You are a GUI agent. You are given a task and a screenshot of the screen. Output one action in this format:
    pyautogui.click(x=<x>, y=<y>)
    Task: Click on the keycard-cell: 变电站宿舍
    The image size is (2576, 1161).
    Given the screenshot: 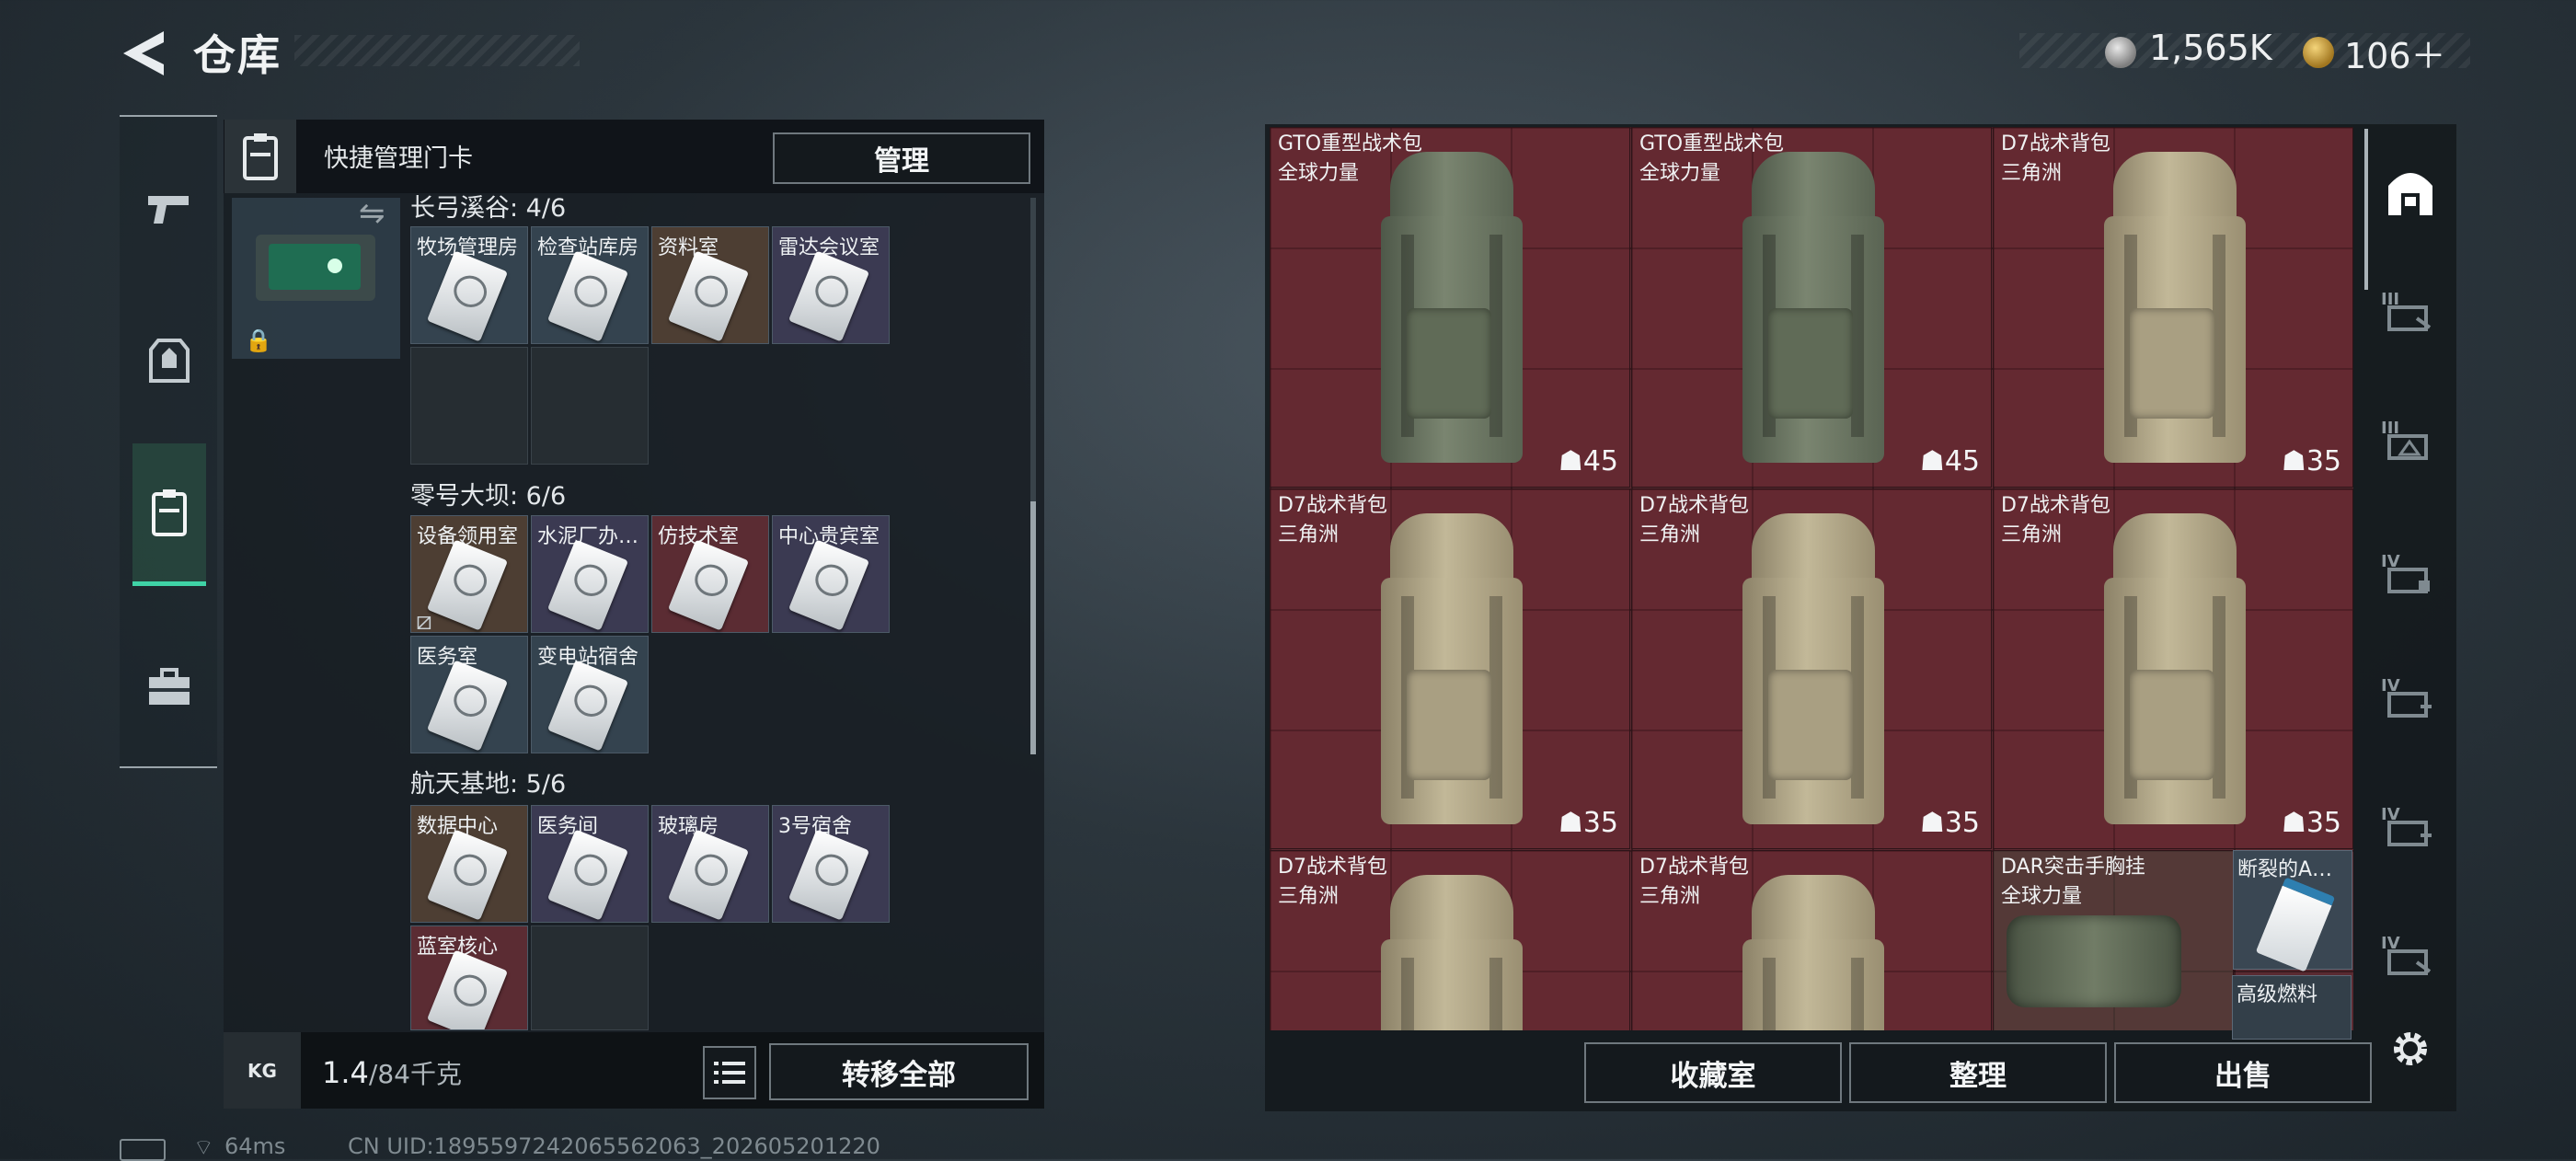 What is the action you would take?
    pyautogui.click(x=590, y=695)
    